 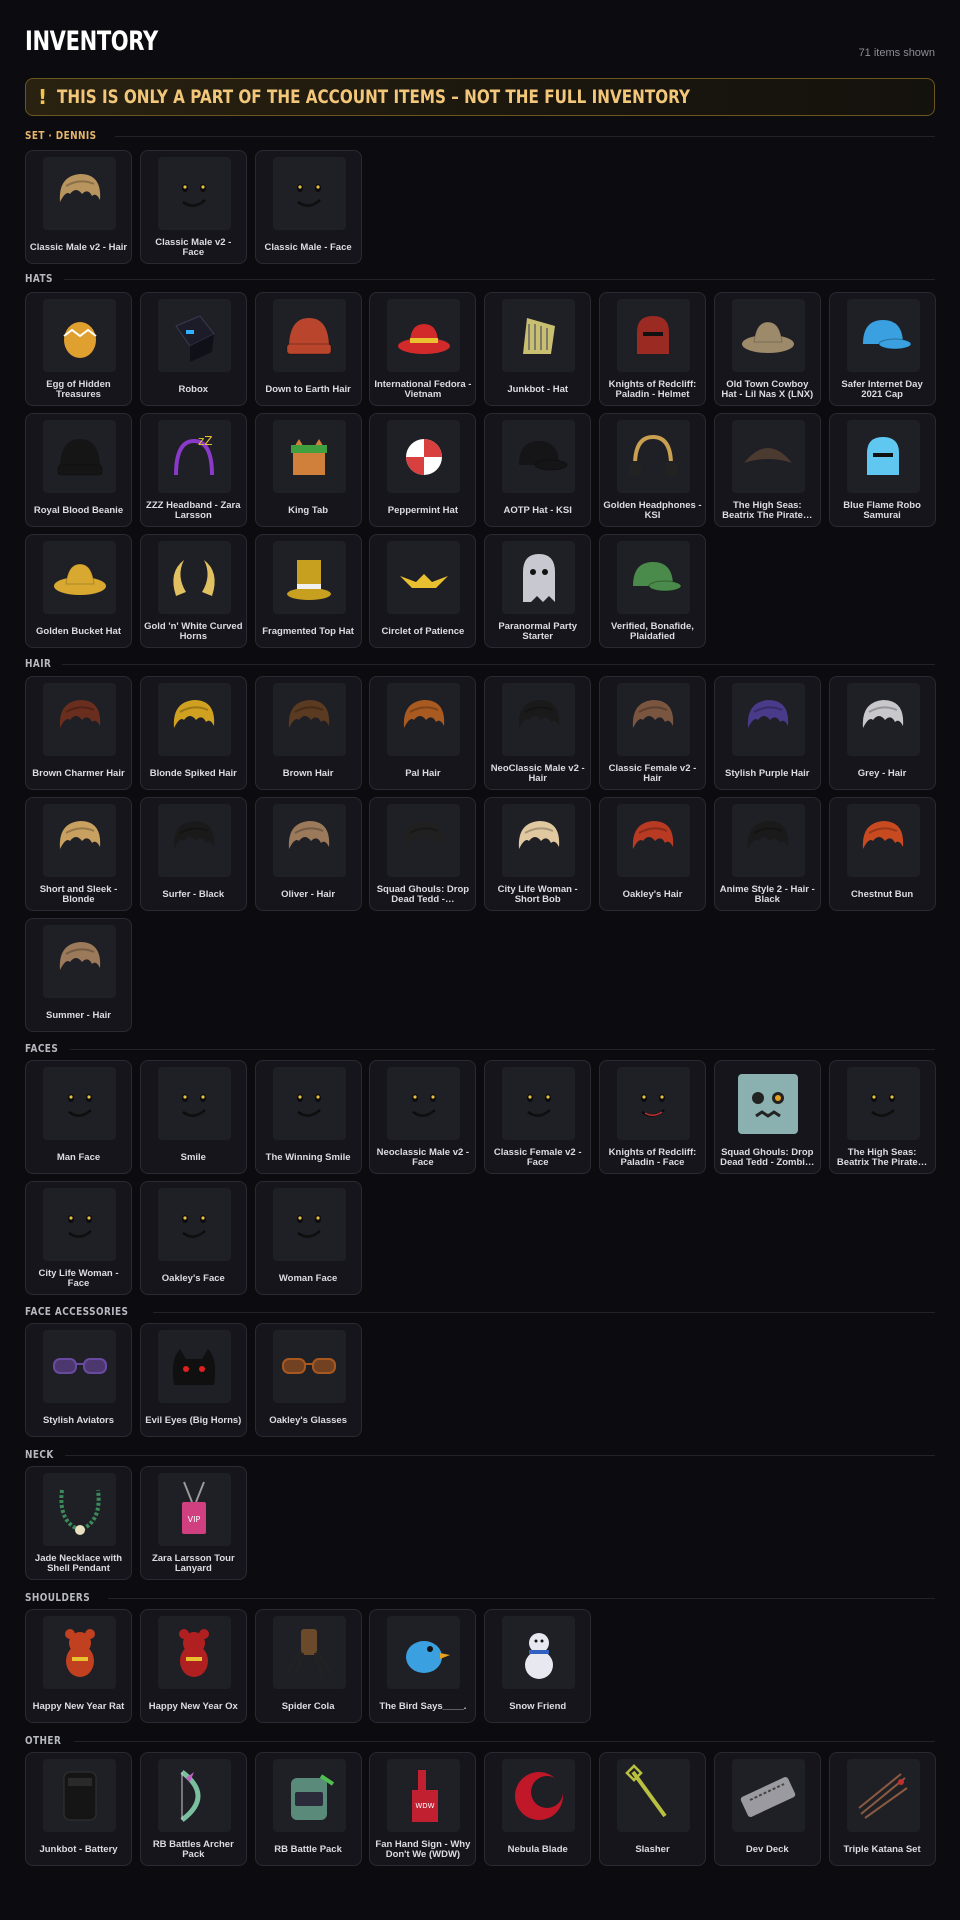 I want to click on item-card: Down to Earth Hair, so click(x=308, y=349).